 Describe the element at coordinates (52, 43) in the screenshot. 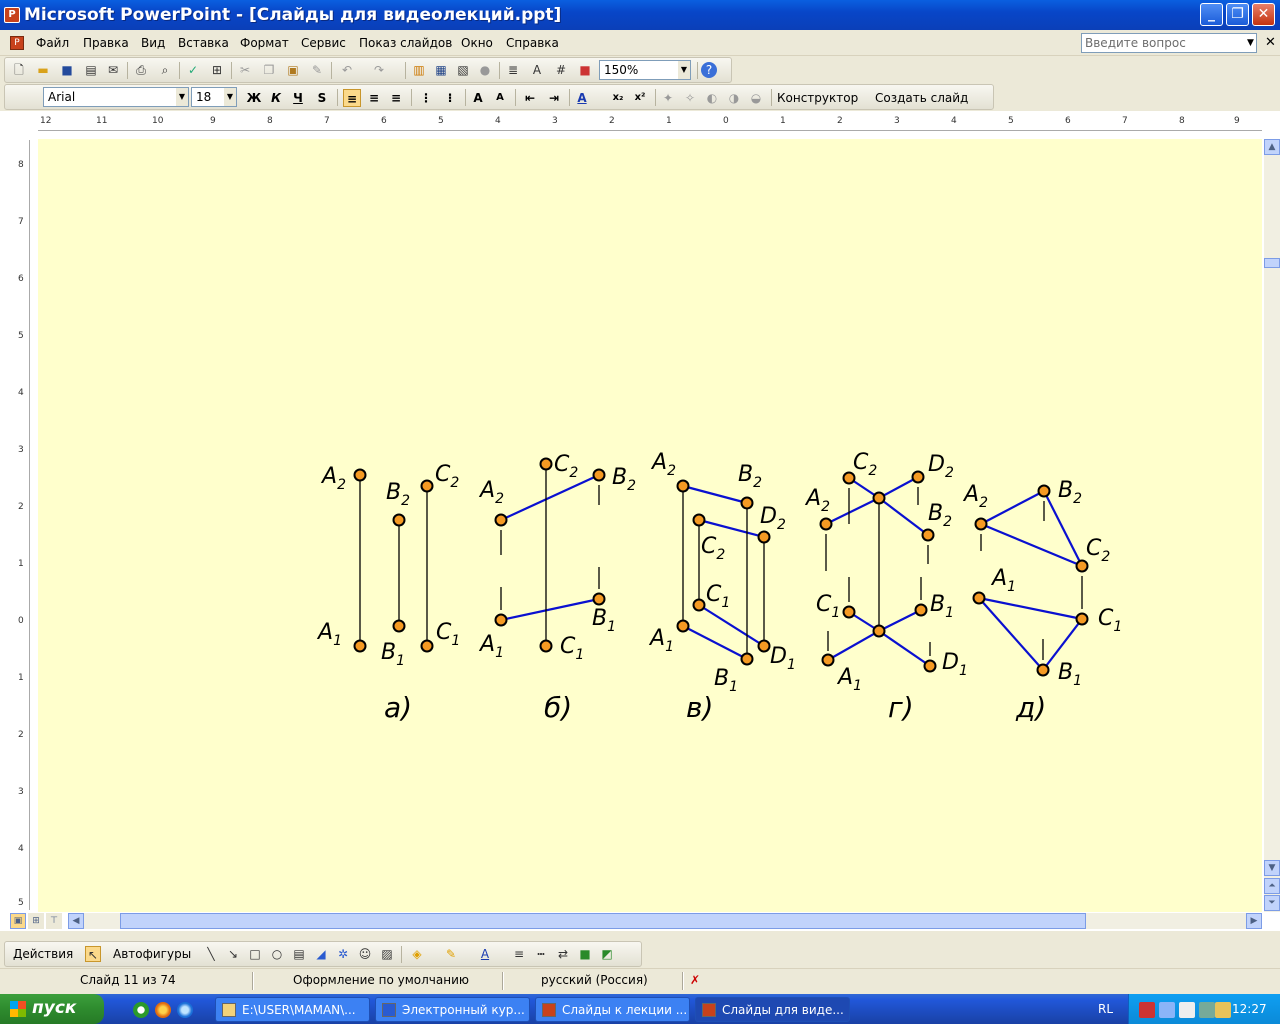

I see `menu-file: Файл` at that location.